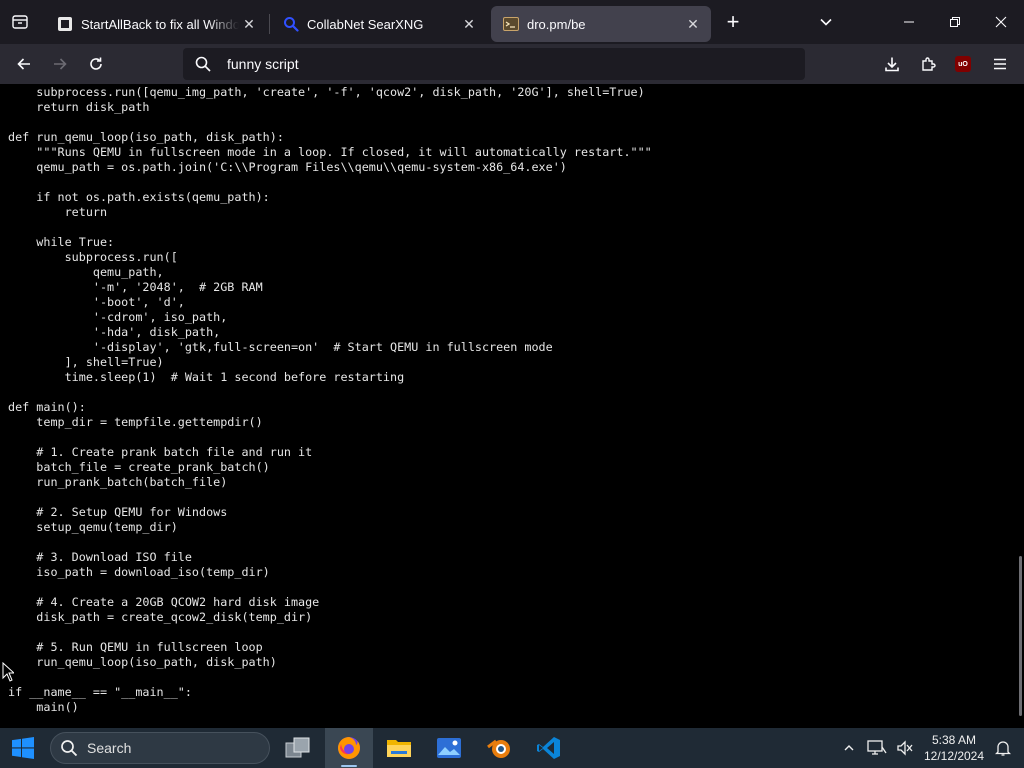 The height and width of the screenshot is (768, 1024). Describe the element at coordinates (733, 22) in the screenshot. I see `new-tab-button: +` at that location.